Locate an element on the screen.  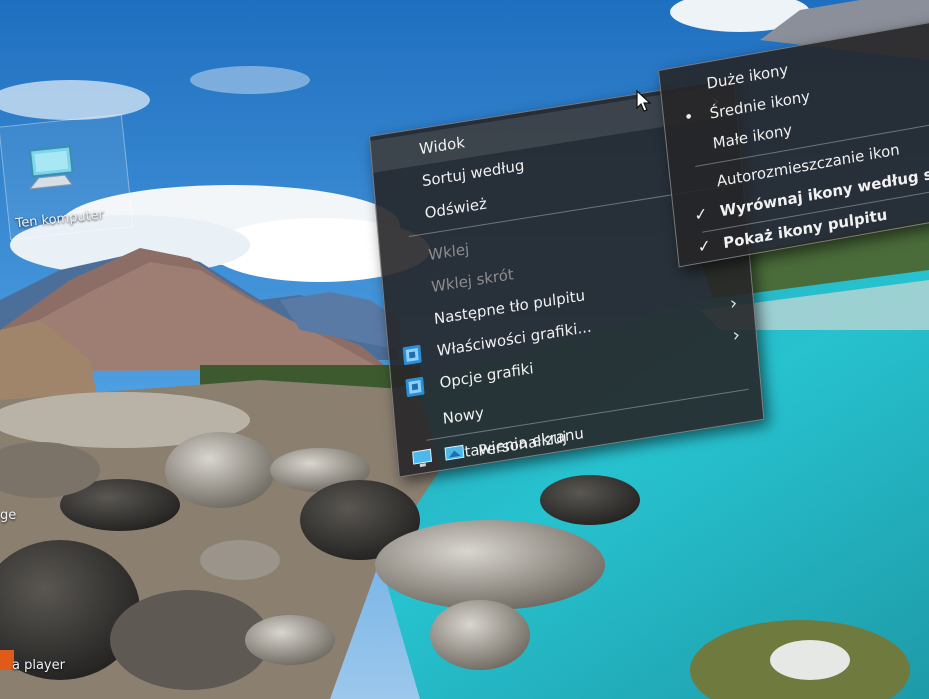
this-pc-desktop-icon: Ten komputer is located at coordinates (67, 177).